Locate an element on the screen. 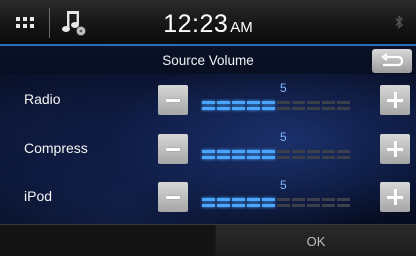 The height and width of the screenshot is (256, 416). bottom-bar: OK is located at coordinates (208, 240).